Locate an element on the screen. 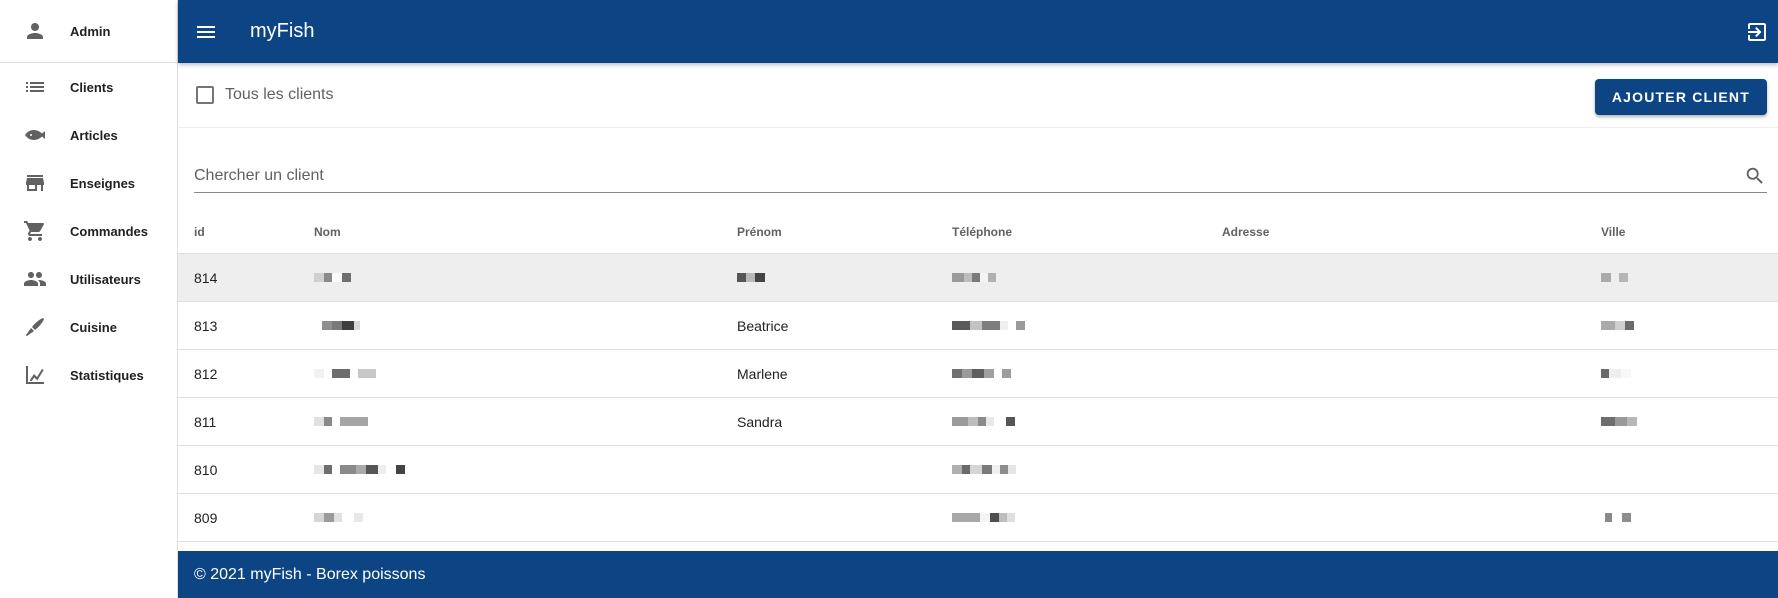 The height and width of the screenshot is (598, 1778). sidebar-item-statistiques: Statistiques is located at coordinates (88, 375).